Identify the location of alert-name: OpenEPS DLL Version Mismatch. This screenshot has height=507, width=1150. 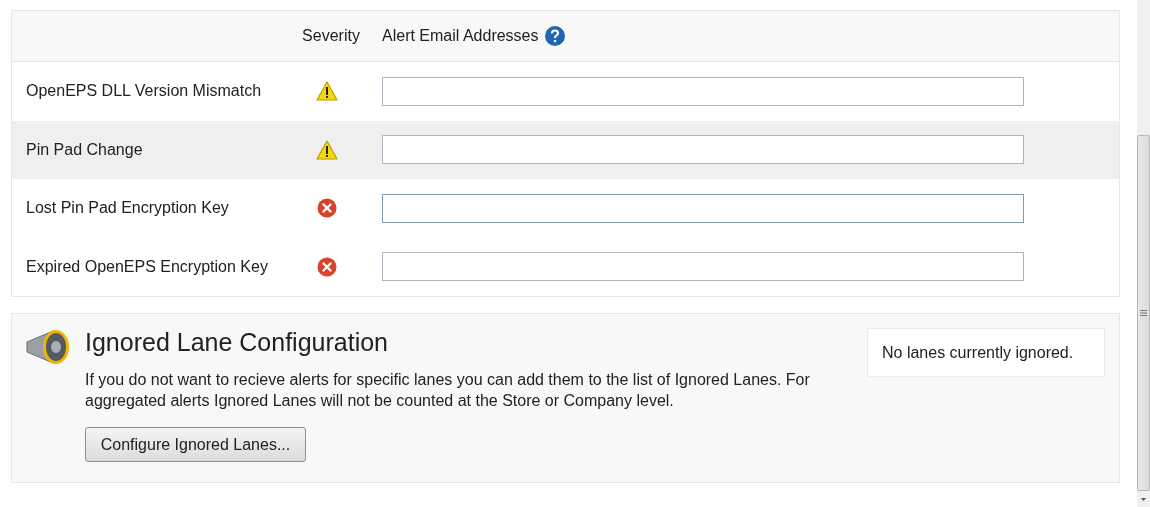
(143, 91).